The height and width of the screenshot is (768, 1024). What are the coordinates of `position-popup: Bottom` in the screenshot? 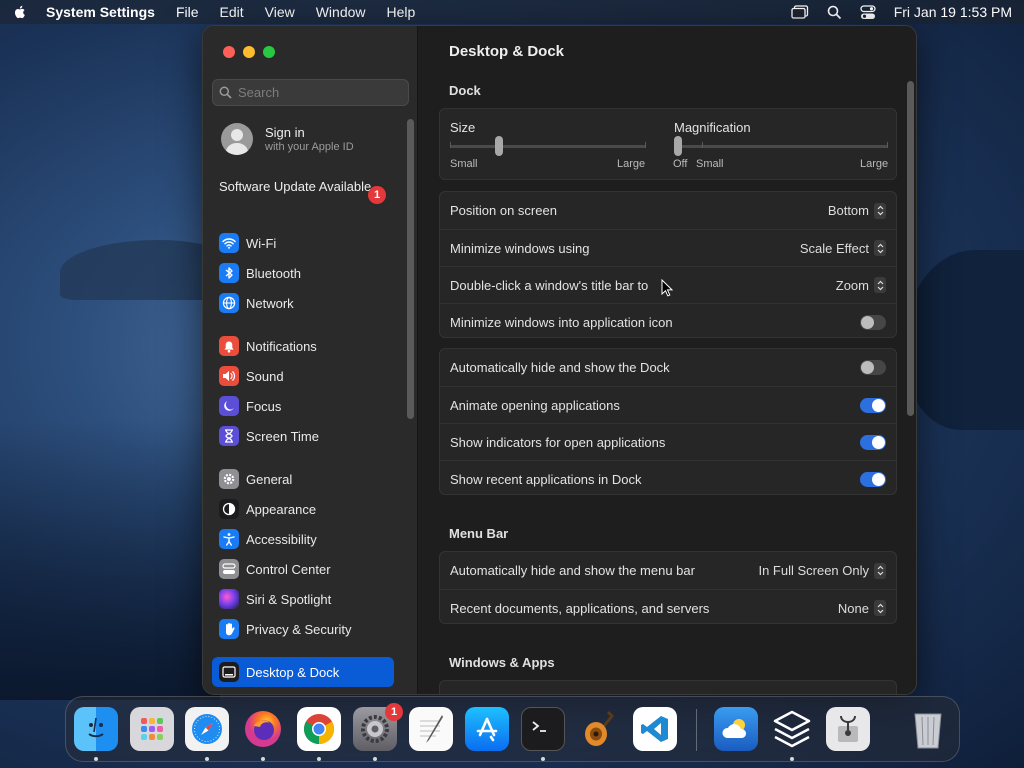 It's located at (857, 210).